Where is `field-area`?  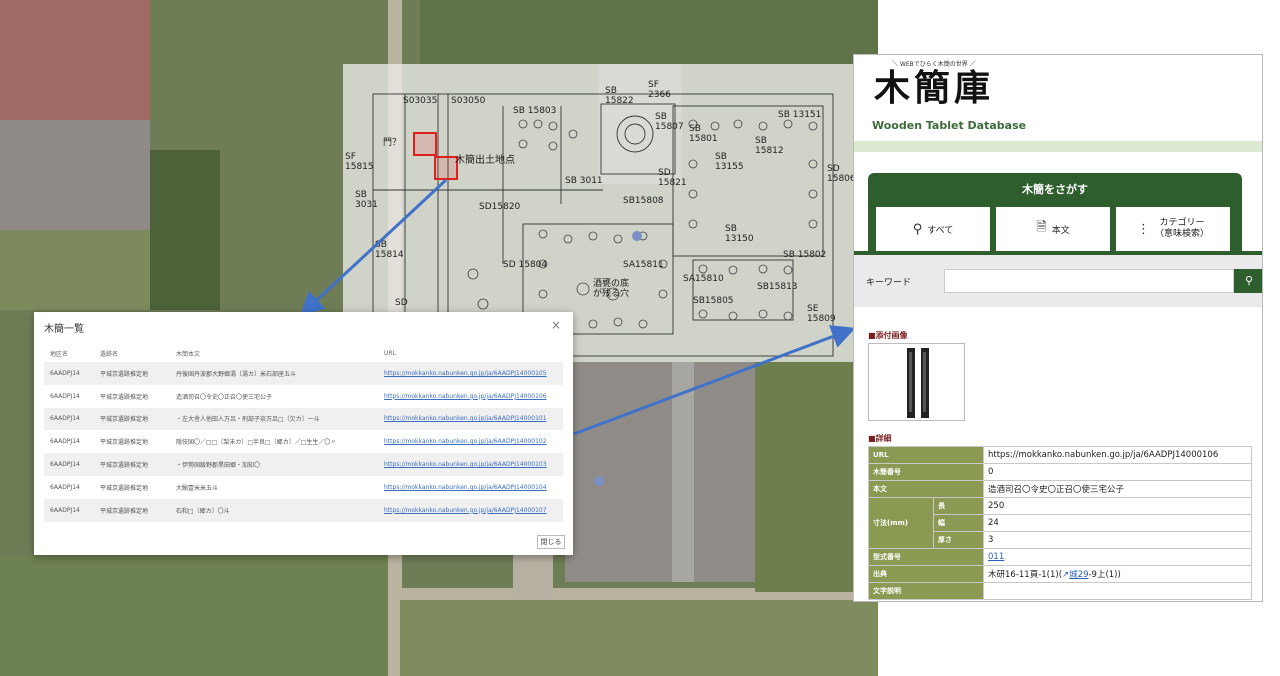 field-area is located at coordinates (75, 270).